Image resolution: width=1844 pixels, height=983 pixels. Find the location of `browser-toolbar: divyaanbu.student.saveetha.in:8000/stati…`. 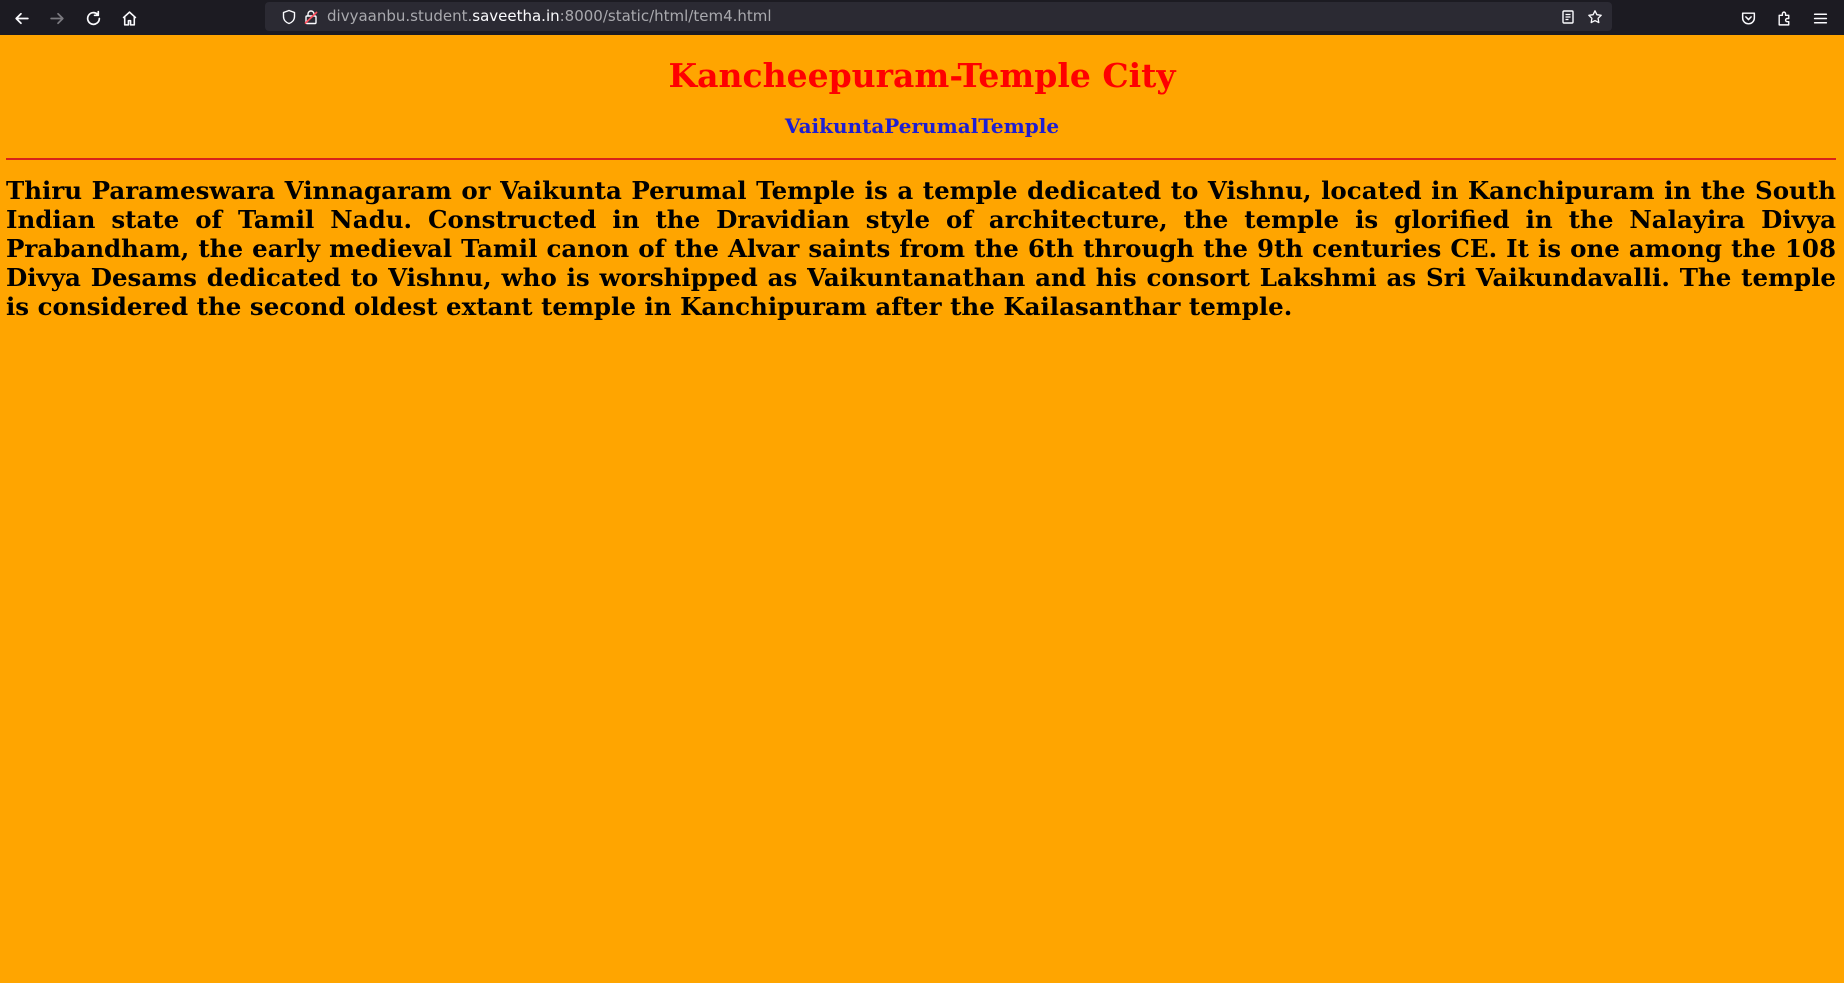

browser-toolbar: divyaanbu.student.saveetha.in:8000/stati… is located at coordinates (922, 17).